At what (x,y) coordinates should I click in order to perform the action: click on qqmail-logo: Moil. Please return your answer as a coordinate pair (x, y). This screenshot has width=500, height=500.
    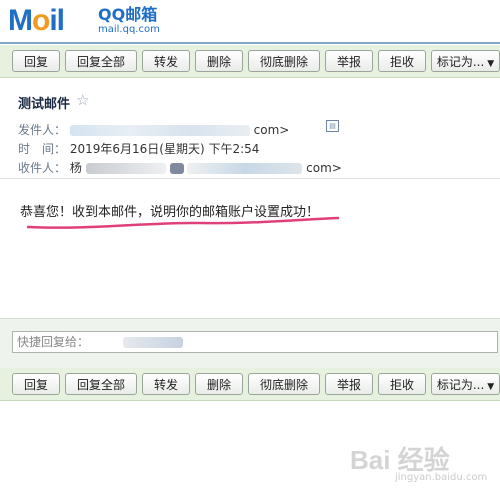
    Looking at the image, I should click on (36, 21).